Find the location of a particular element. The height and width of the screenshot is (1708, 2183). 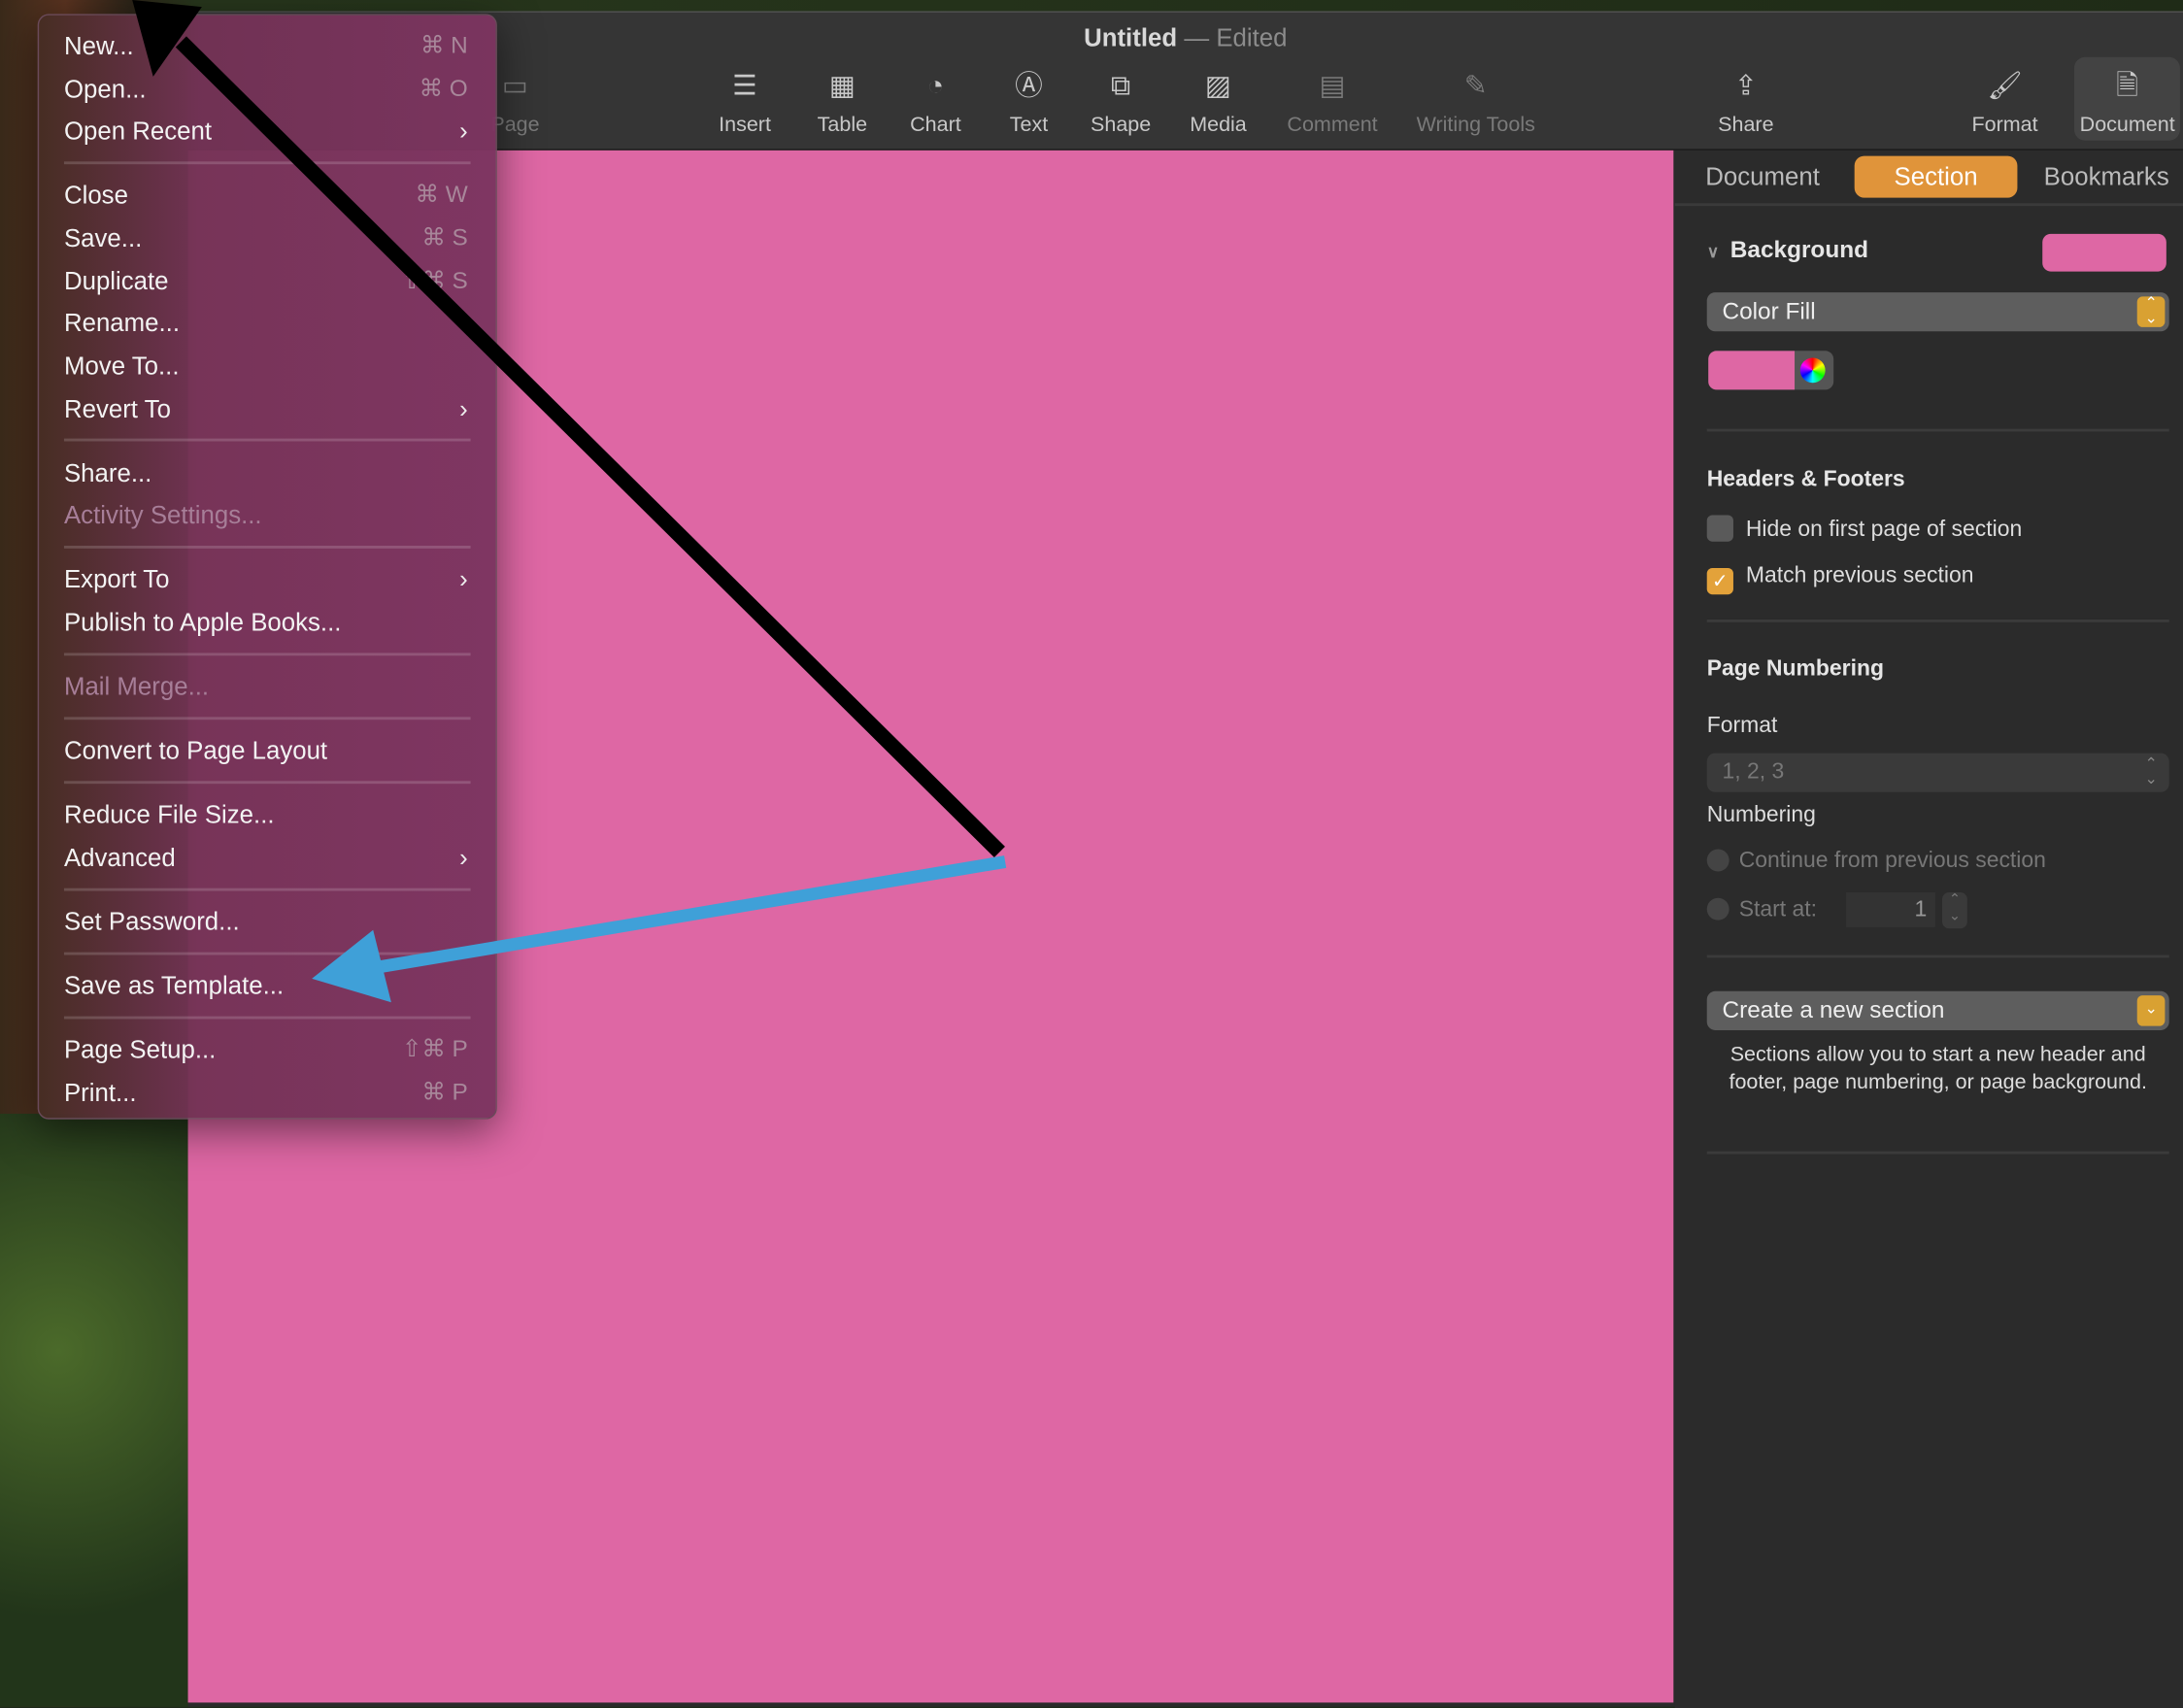

toolbar-text-button: Ⓐ Text is located at coordinates (1029, 102).